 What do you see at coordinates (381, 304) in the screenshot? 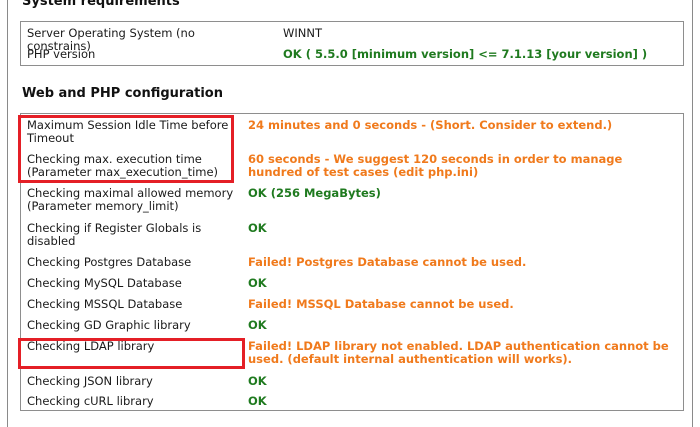
I see `row-value: Failed! MSSQL Database cannot be used.` at bounding box center [381, 304].